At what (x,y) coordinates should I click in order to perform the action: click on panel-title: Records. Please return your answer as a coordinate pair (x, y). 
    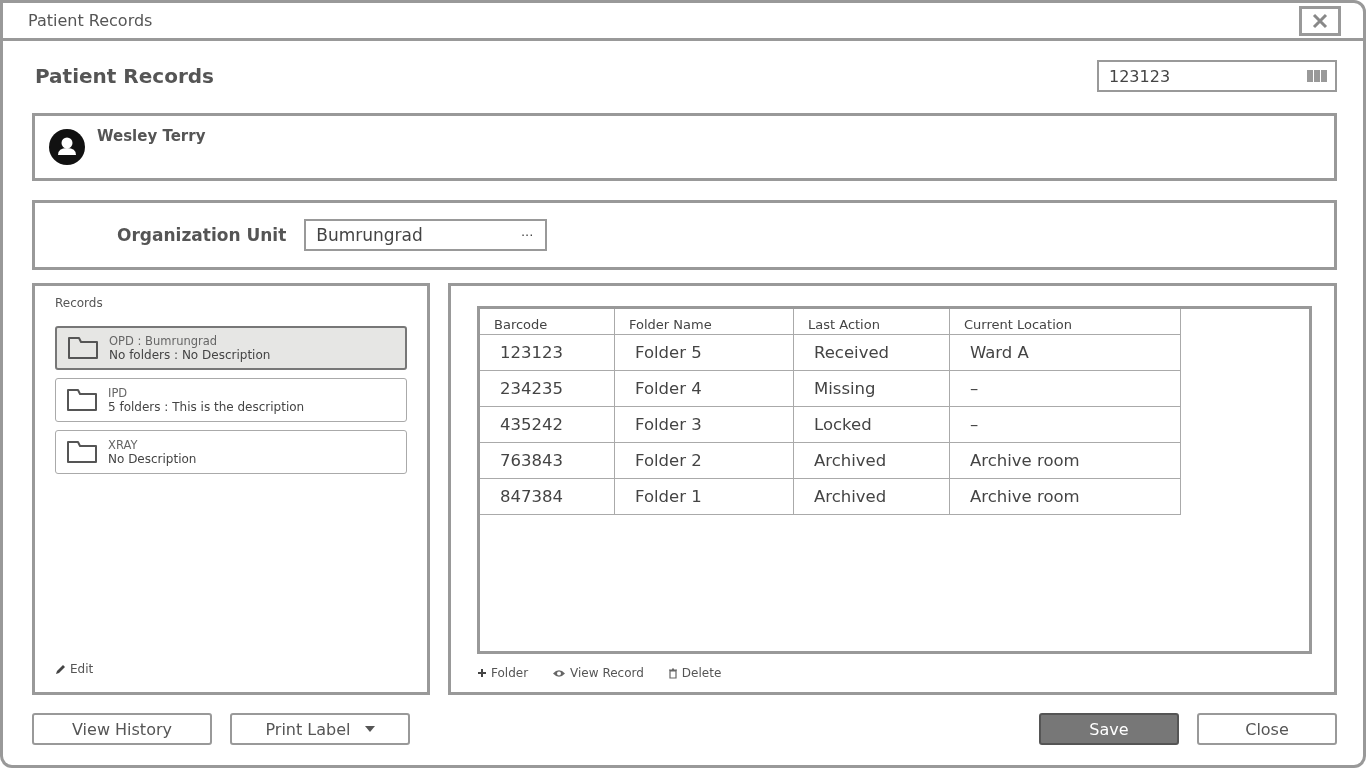
    Looking at the image, I should click on (79, 303).